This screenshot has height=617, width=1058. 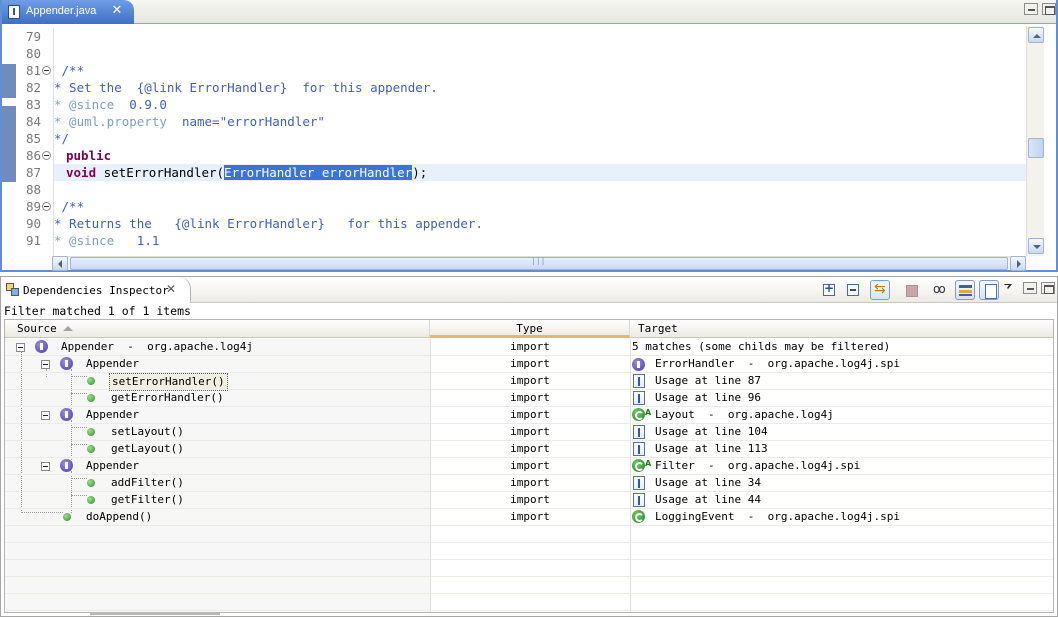 What do you see at coordinates (529, 432) in the screenshot?
I see `table-row: setLayout() import Usage at line 104` at bounding box center [529, 432].